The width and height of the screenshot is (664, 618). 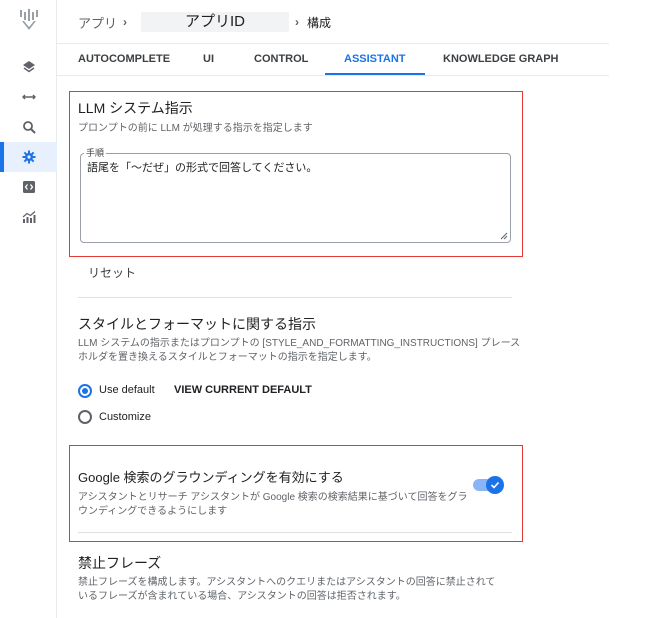 I want to click on side-nav, so click(x=28, y=309).